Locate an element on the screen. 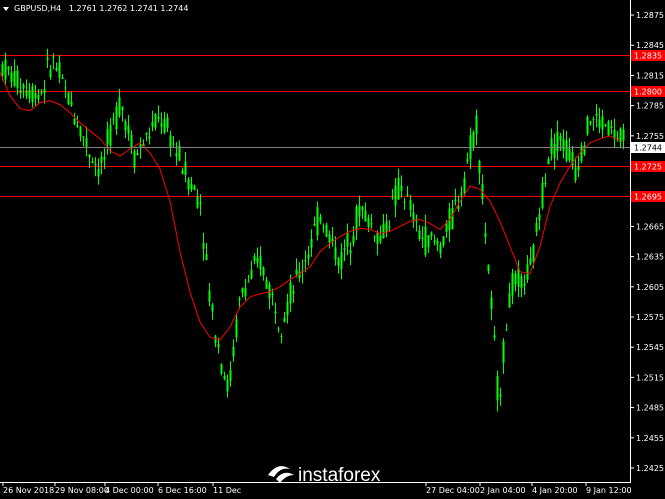  price-tick-label: 1.2575 is located at coordinates (650, 317).